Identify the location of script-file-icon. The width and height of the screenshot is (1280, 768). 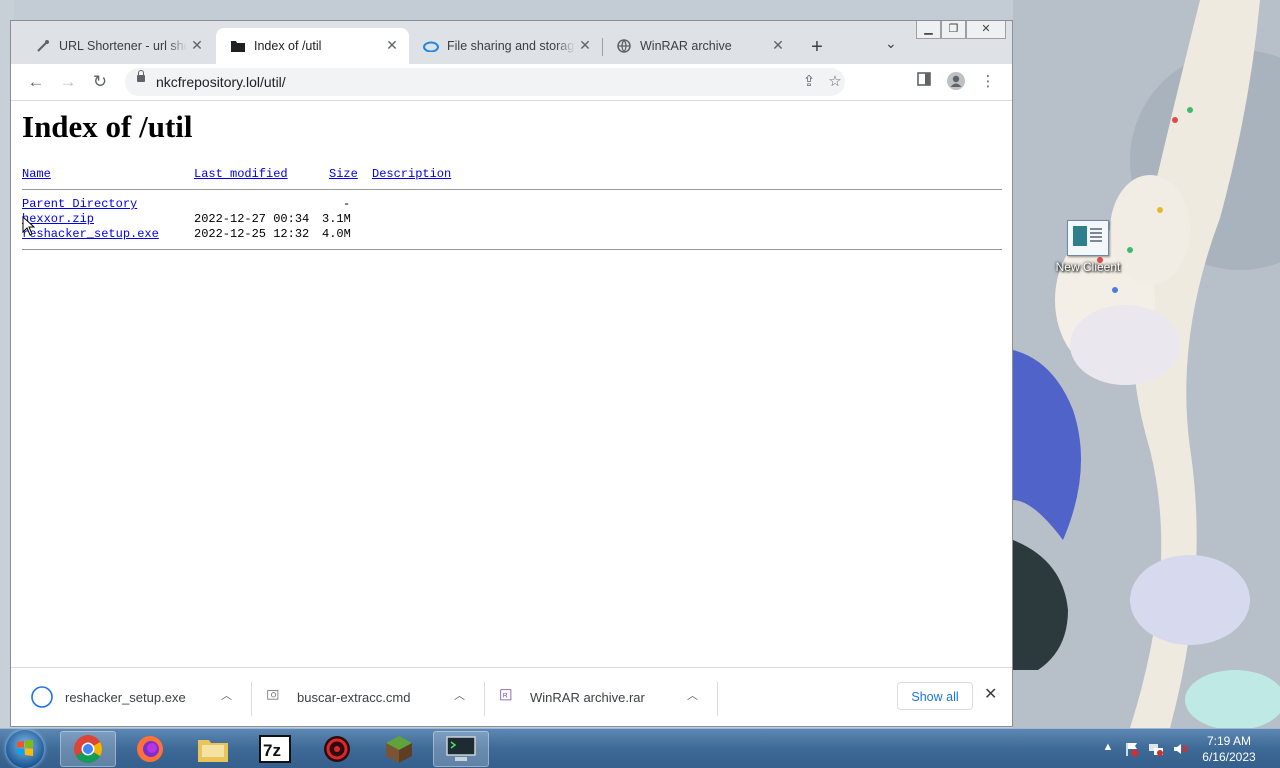
(273, 695).